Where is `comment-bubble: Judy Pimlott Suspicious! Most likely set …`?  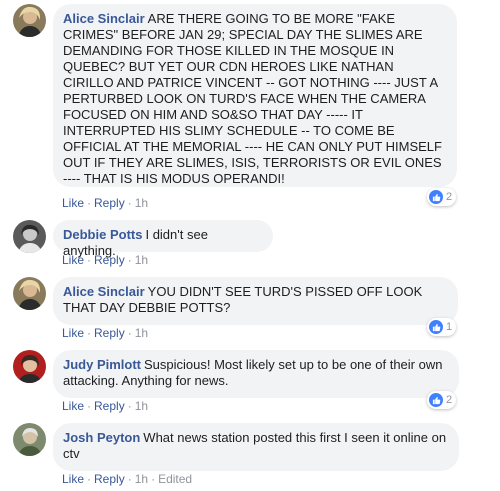
comment-bubble: Judy Pimlott Suspicious! Most likely set … is located at coordinates (256, 374).